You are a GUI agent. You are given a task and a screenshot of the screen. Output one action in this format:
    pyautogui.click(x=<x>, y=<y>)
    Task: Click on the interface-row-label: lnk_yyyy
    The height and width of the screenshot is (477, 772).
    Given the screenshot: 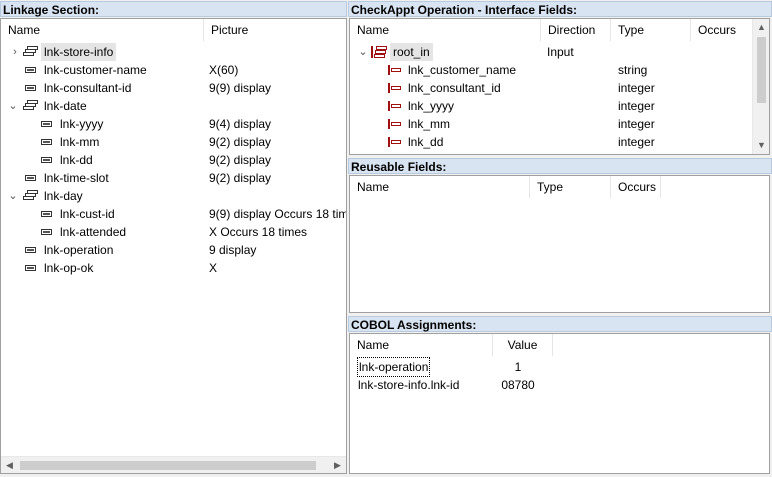 What is the action you would take?
    pyautogui.click(x=431, y=106)
    